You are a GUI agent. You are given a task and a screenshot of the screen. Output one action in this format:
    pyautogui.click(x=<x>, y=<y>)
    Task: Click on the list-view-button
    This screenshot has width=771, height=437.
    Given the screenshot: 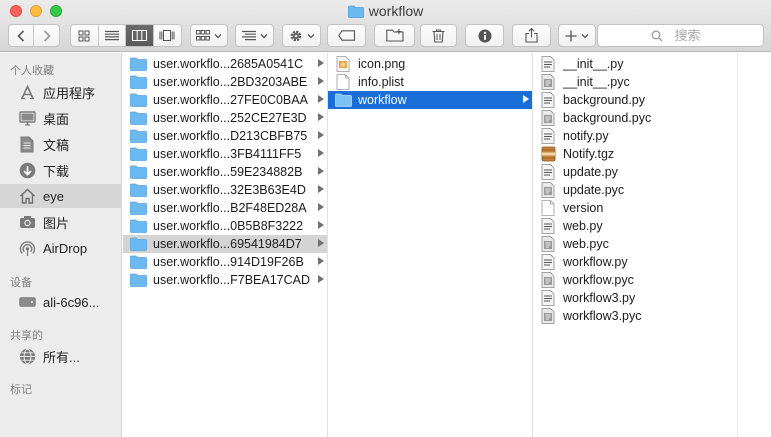 What is the action you would take?
    pyautogui.click(x=112, y=35)
    